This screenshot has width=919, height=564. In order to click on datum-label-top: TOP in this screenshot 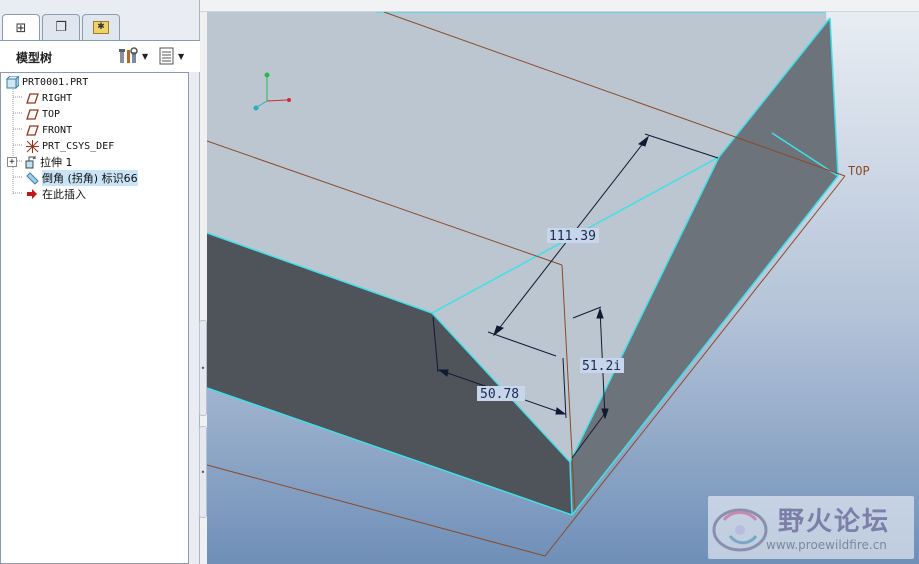, I will do `click(859, 171)`.